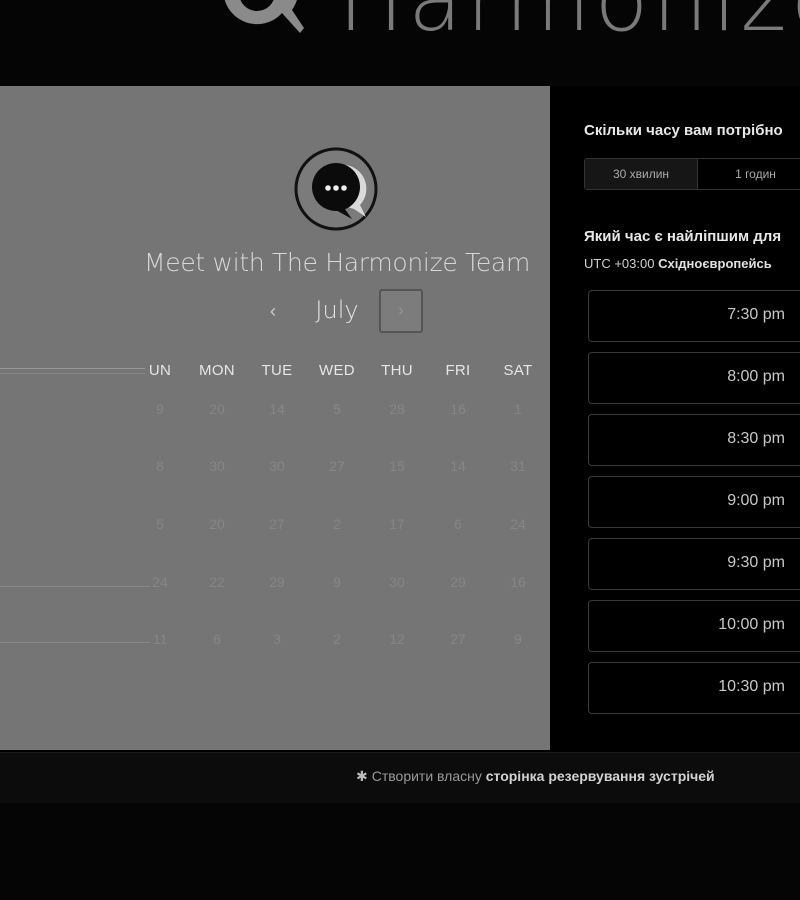  Describe the element at coordinates (749, 174) in the screenshot. I see `duration-1-hour-tab: 1 годин` at that location.